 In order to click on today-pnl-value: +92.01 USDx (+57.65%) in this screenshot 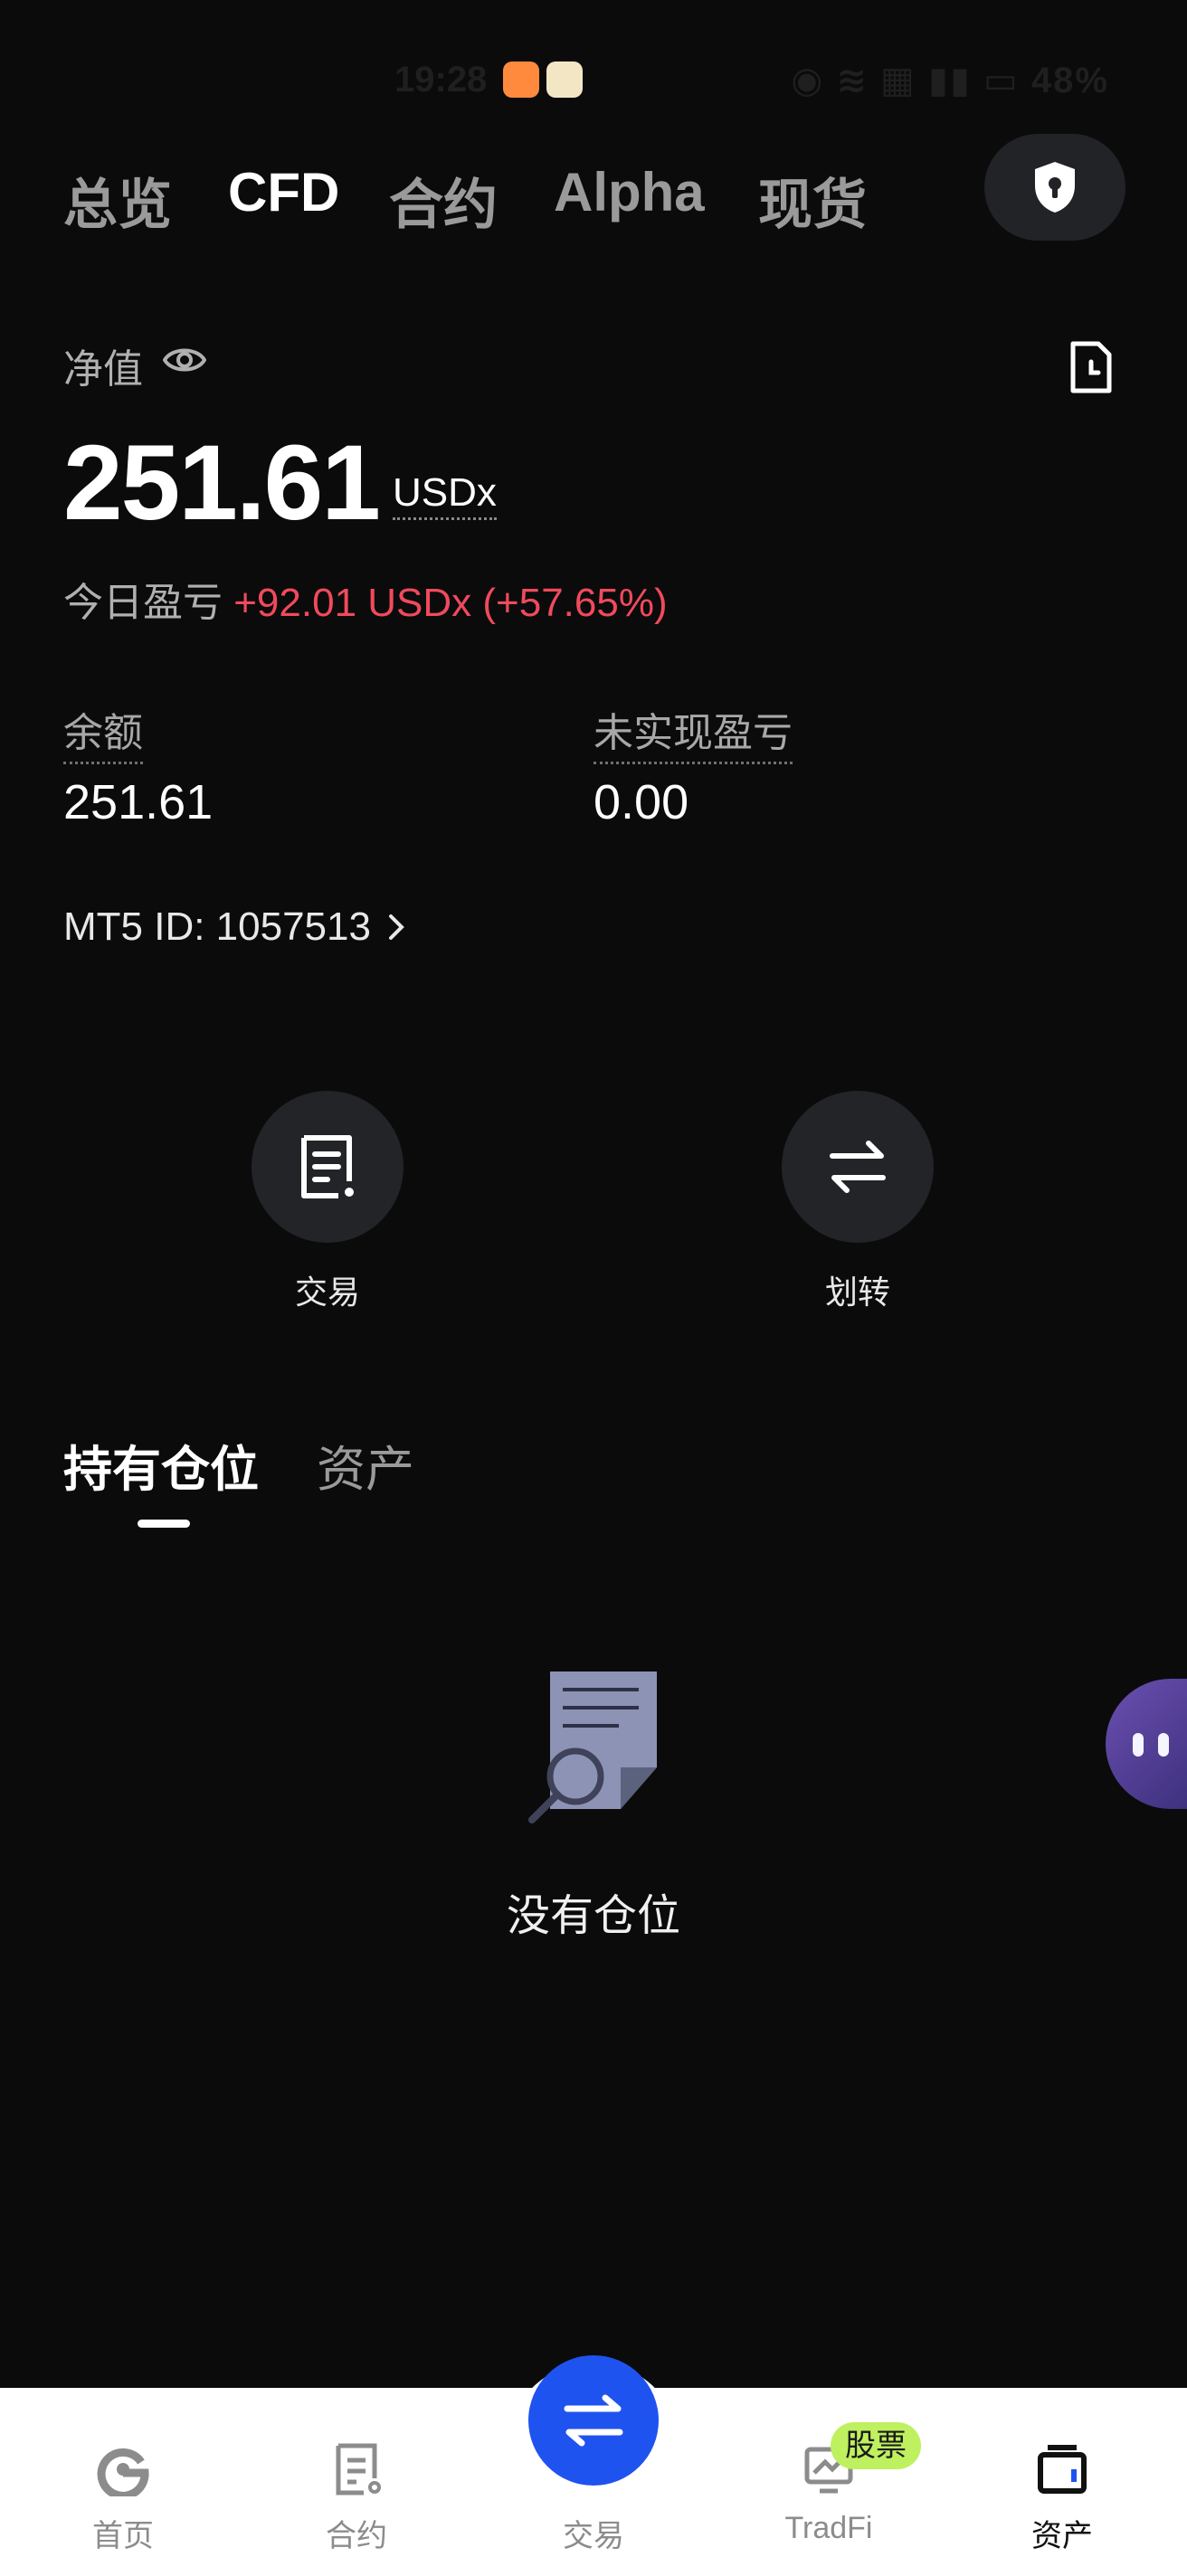, I will do `click(450, 603)`.